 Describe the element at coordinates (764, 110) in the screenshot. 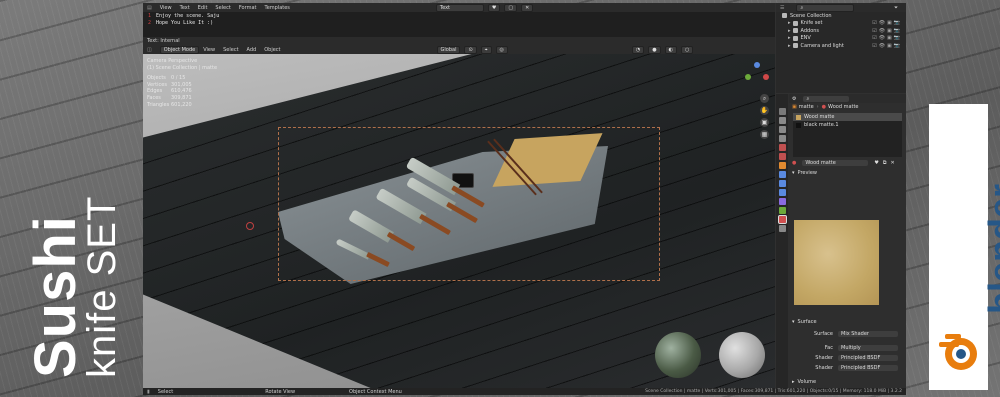

I see `pan-hand-icon: ✋` at that location.